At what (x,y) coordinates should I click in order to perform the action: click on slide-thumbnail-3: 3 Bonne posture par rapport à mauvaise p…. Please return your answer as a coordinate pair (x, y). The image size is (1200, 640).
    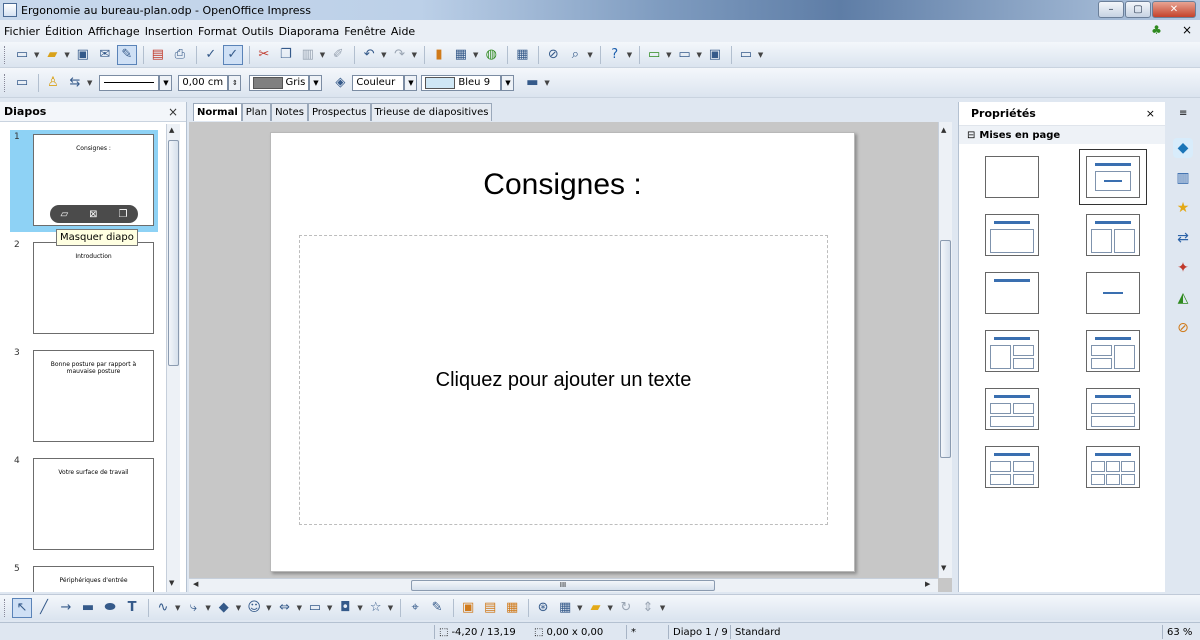
    Looking at the image, I should click on (84, 397).